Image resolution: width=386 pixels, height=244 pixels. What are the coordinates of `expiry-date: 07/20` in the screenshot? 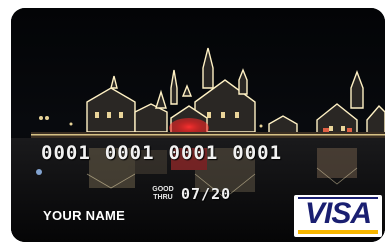 It's located at (206, 194).